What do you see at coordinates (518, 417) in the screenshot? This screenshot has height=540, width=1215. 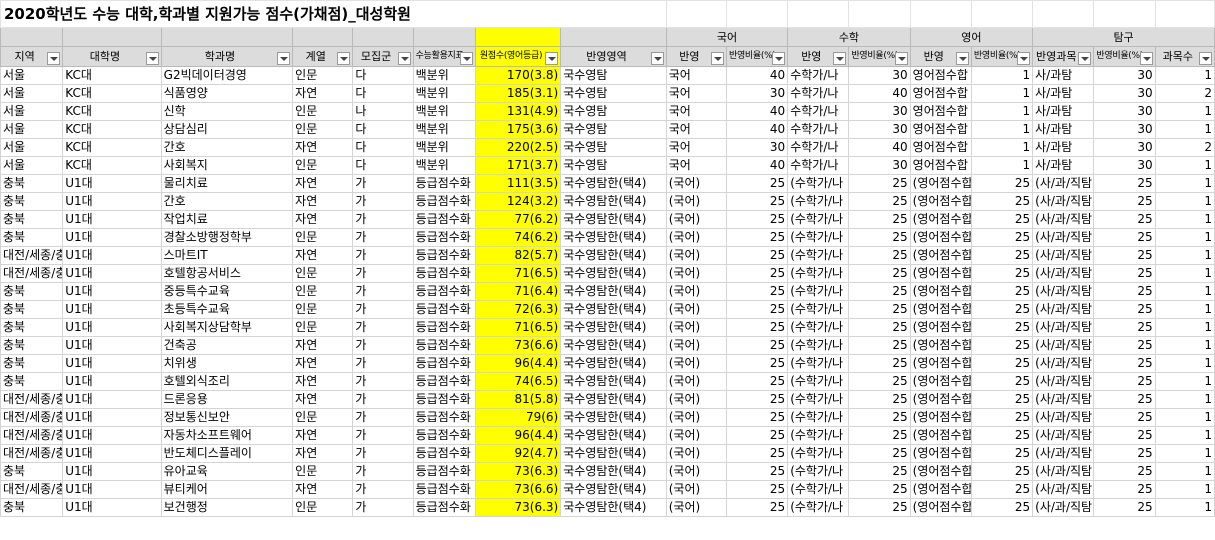 I see `cell-raw-score: 79(6)` at bounding box center [518, 417].